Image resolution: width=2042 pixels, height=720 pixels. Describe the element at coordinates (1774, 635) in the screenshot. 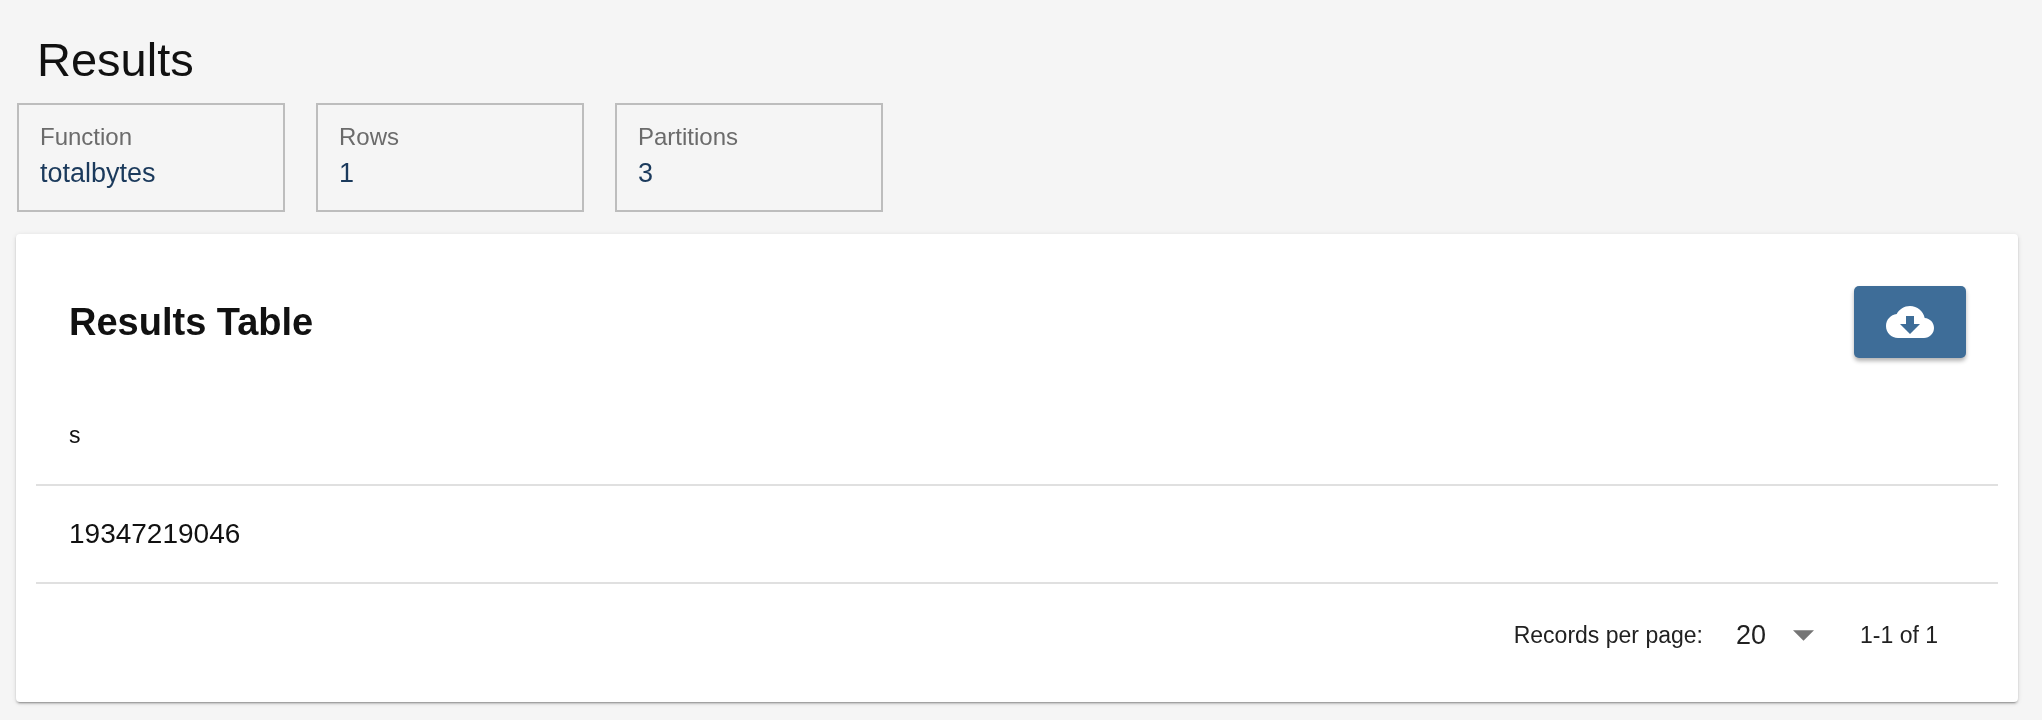

I see `page-size-select: 20` at that location.